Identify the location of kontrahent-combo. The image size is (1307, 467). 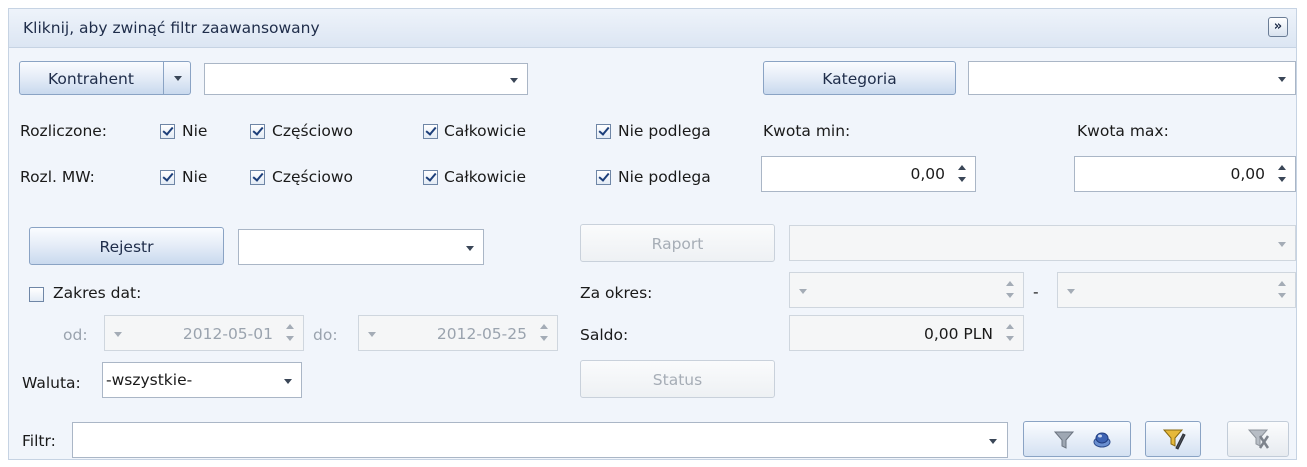
(366, 79).